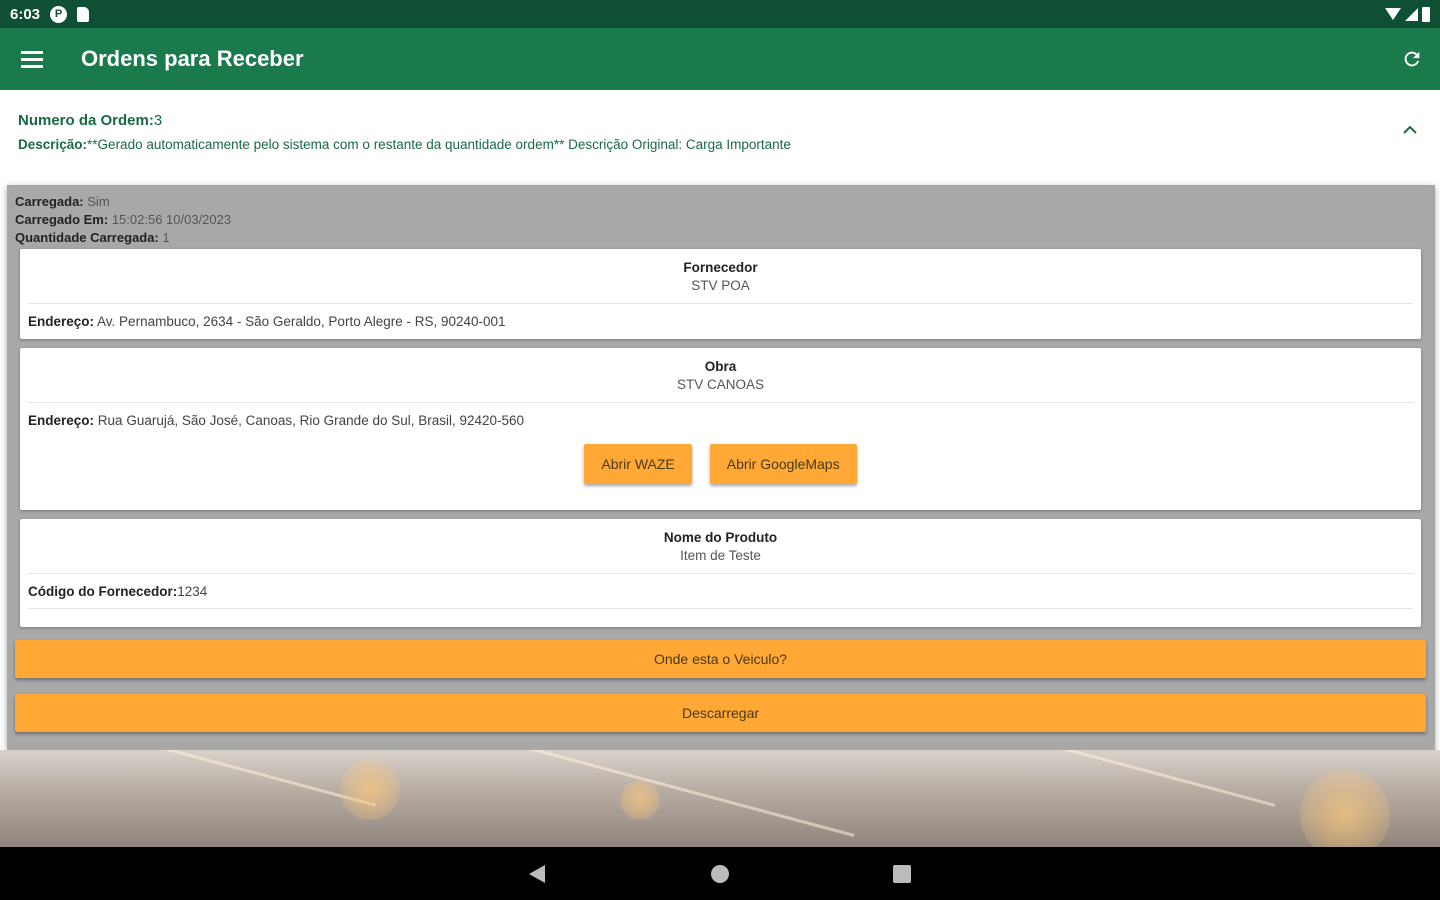  What do you see at coordinates (1393, 14) in the screenshot?
I see `wifi-icon` at bounding box center [1393, 14].